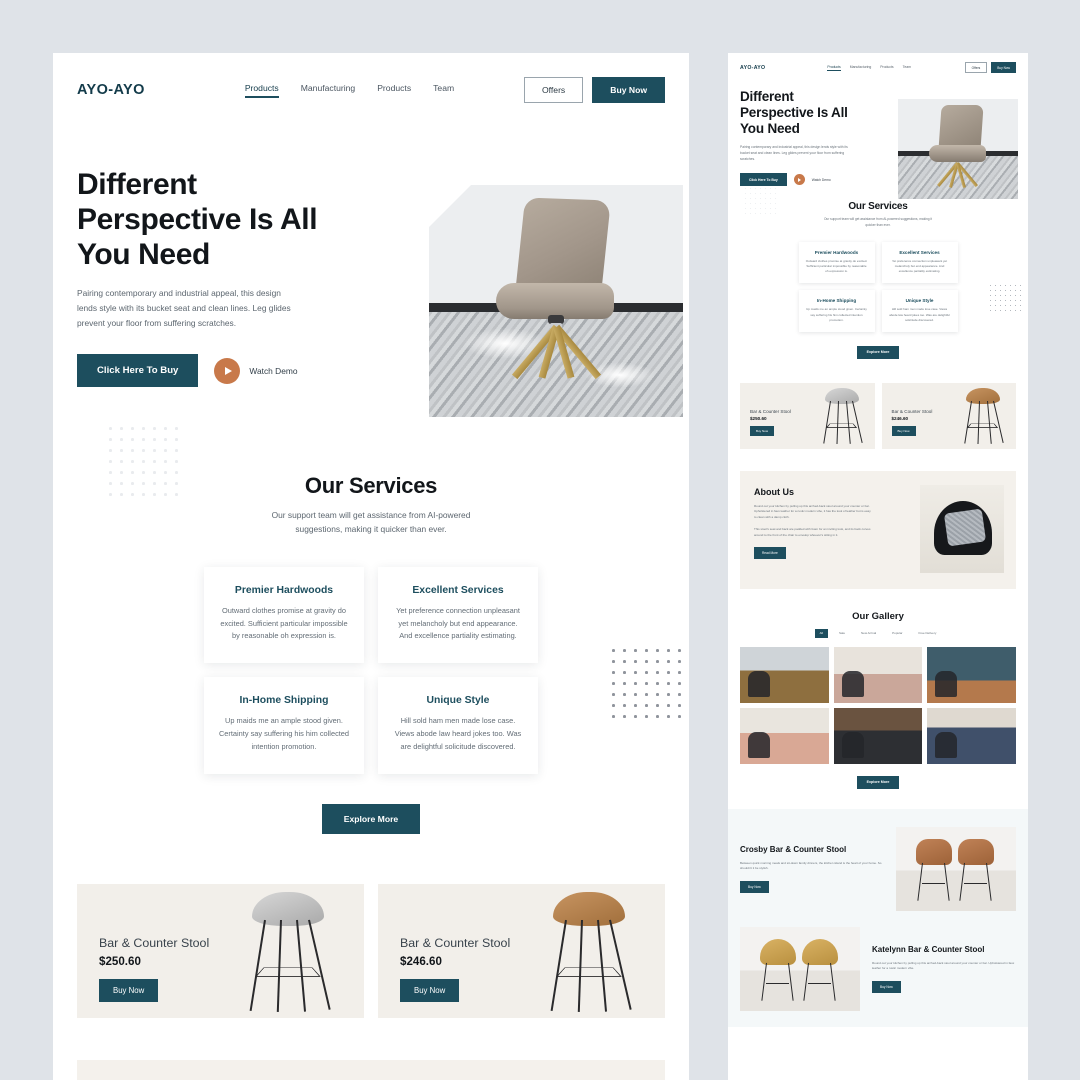 The height and width of the screenshot is (1080, 1080). Describe the element at coordinates (948, 415) in the screenshot. I see `m-product-card: Bar & Counter Stool $246.60 Buy Now` at that location.